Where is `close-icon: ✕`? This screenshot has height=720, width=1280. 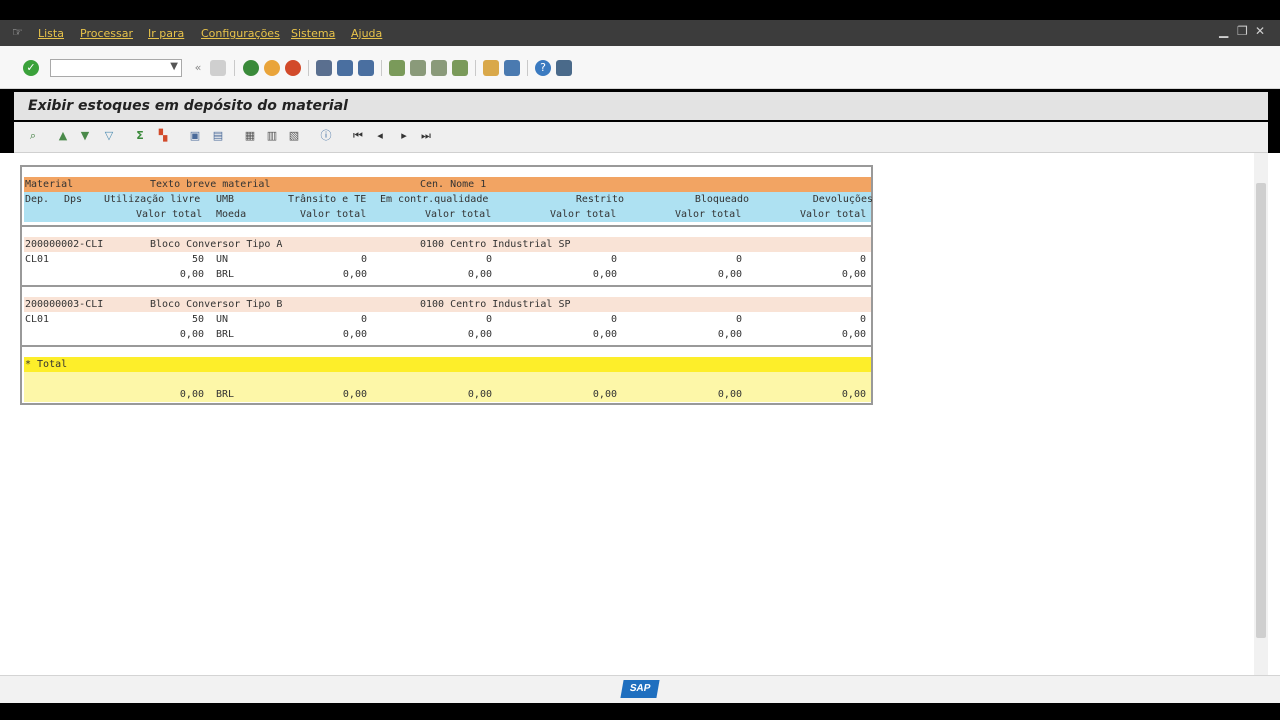
close-icon: ✕ is located at coordinates (1260, 31).